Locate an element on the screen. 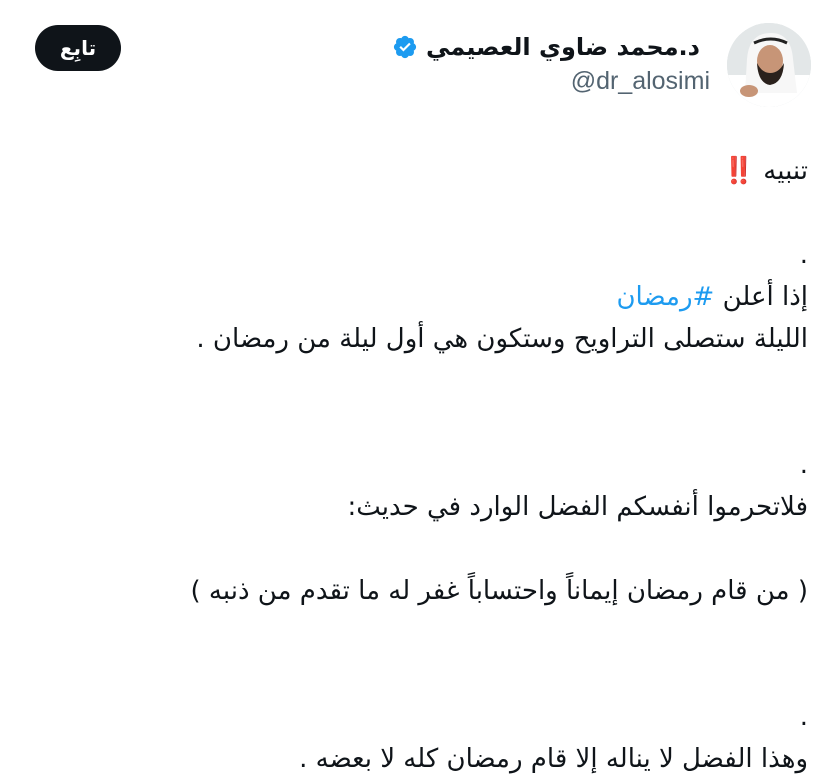  follow-button: تابِع is located at coordinates (78, 48).